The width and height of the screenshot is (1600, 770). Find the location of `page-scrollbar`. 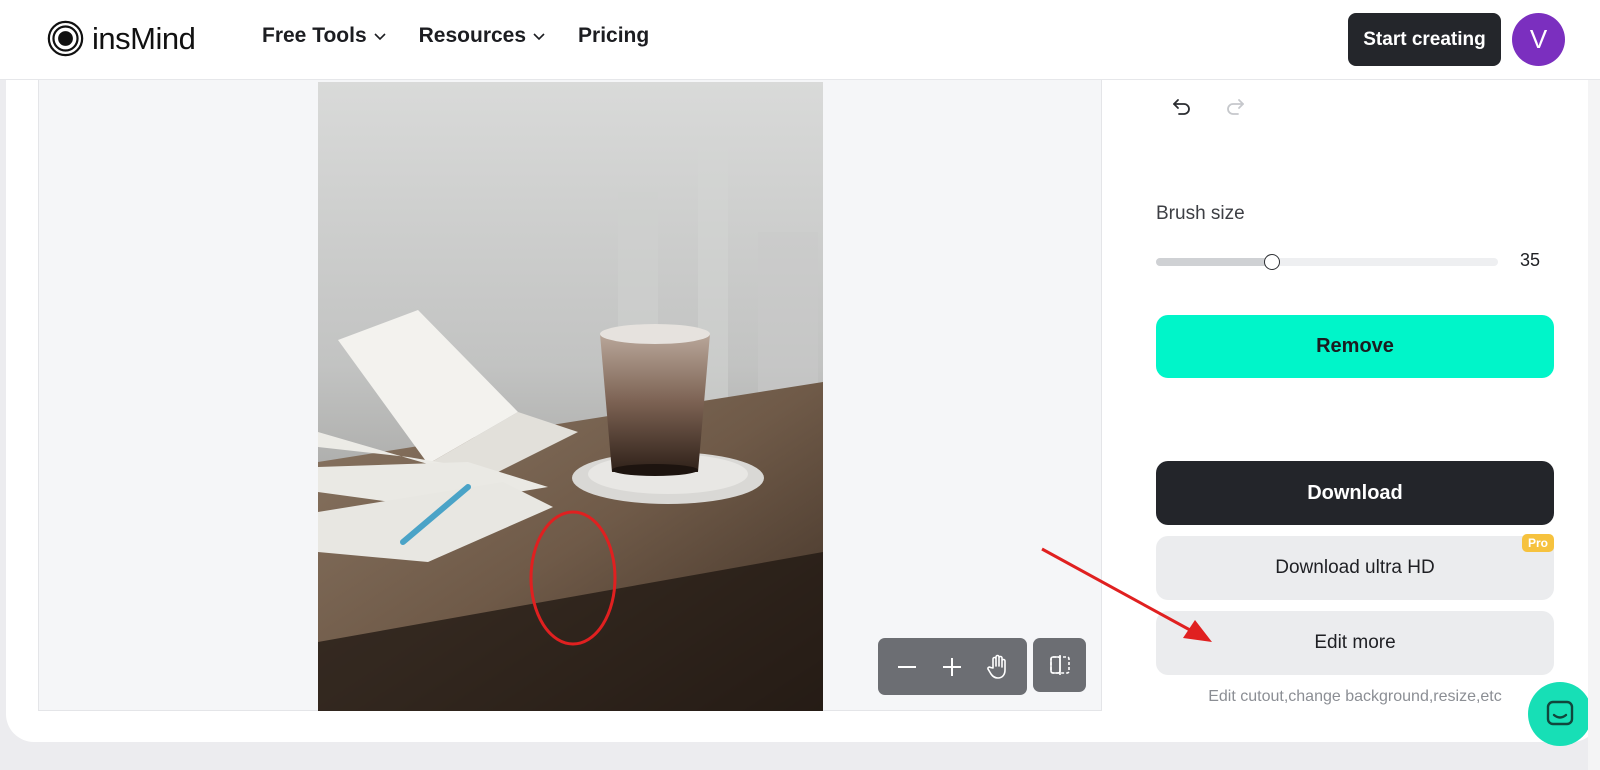

page-scrollbar is located at coordinates (1594, 425).